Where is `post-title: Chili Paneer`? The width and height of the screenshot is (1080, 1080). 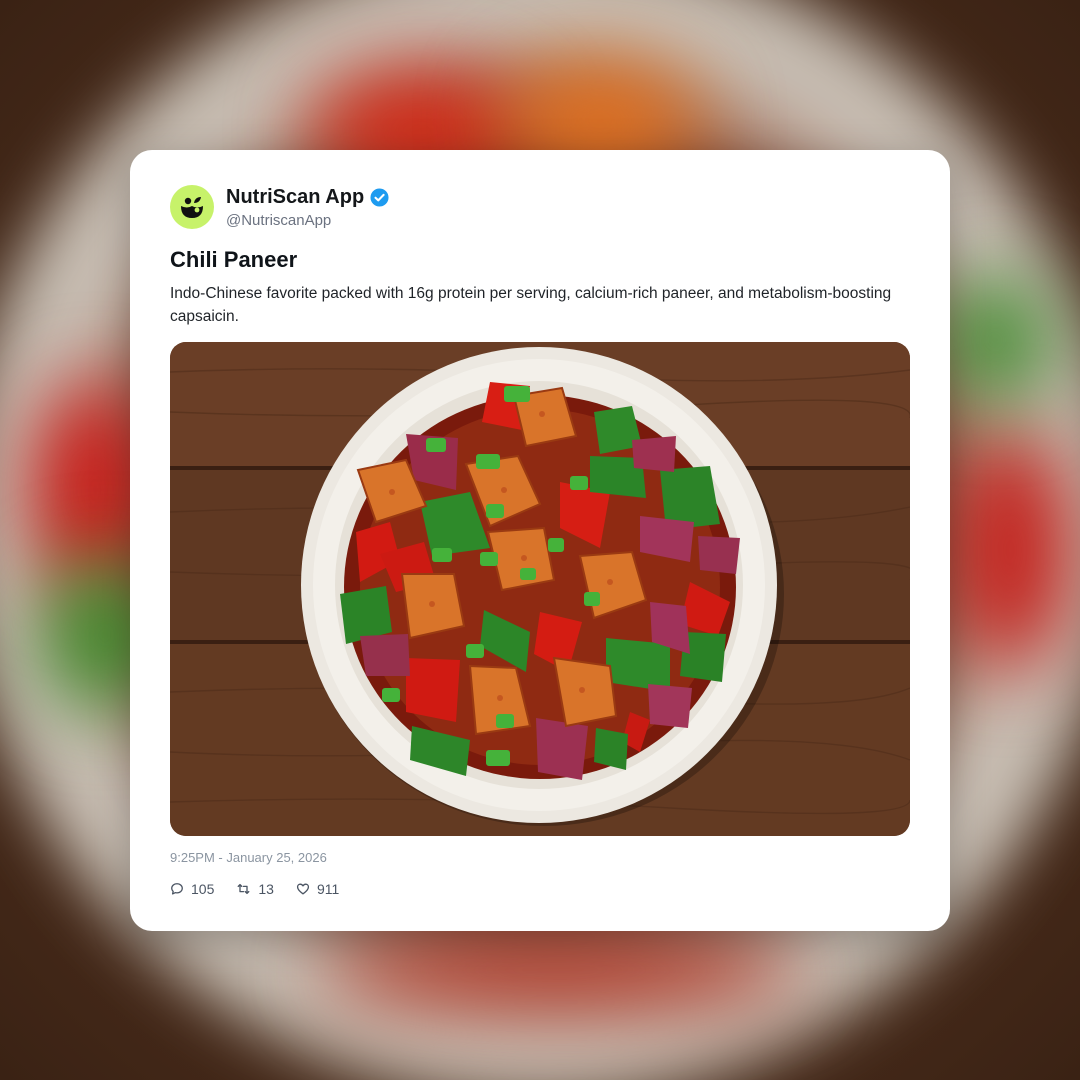 post-title: Chili Paneer is located at coordinates (234, 259).